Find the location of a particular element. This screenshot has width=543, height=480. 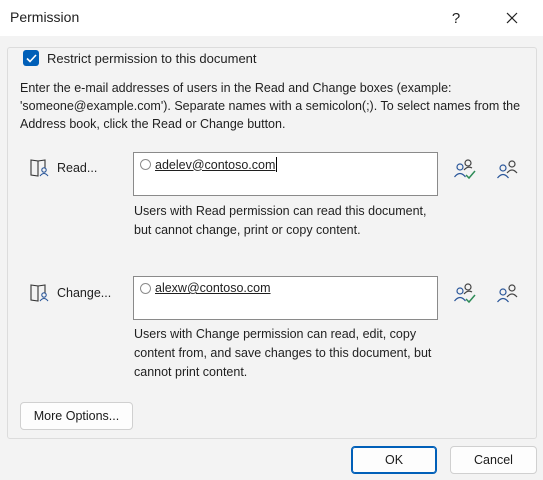

read-user-entry: adelev@contoso.com is located at coordinates (209, 164).